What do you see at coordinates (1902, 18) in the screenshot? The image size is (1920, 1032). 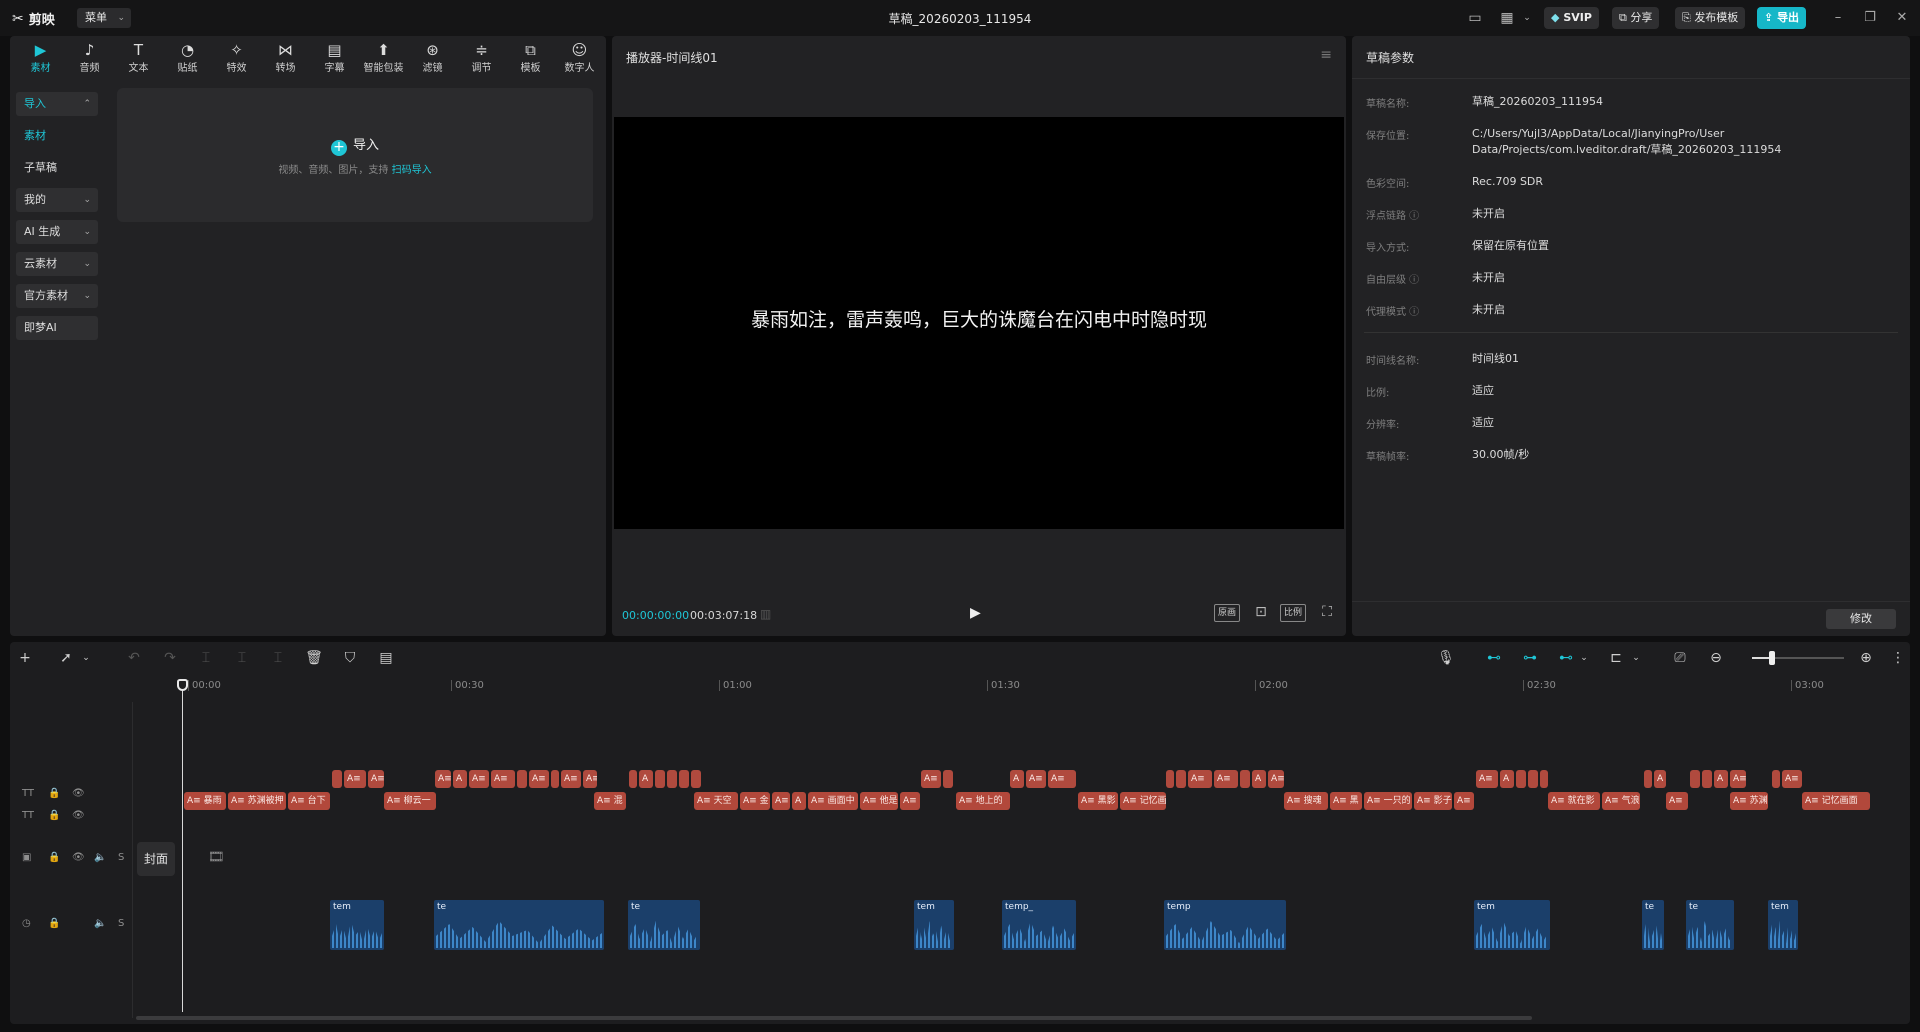 I see `close-icon: ✕` at bounding box center [1902, 18].